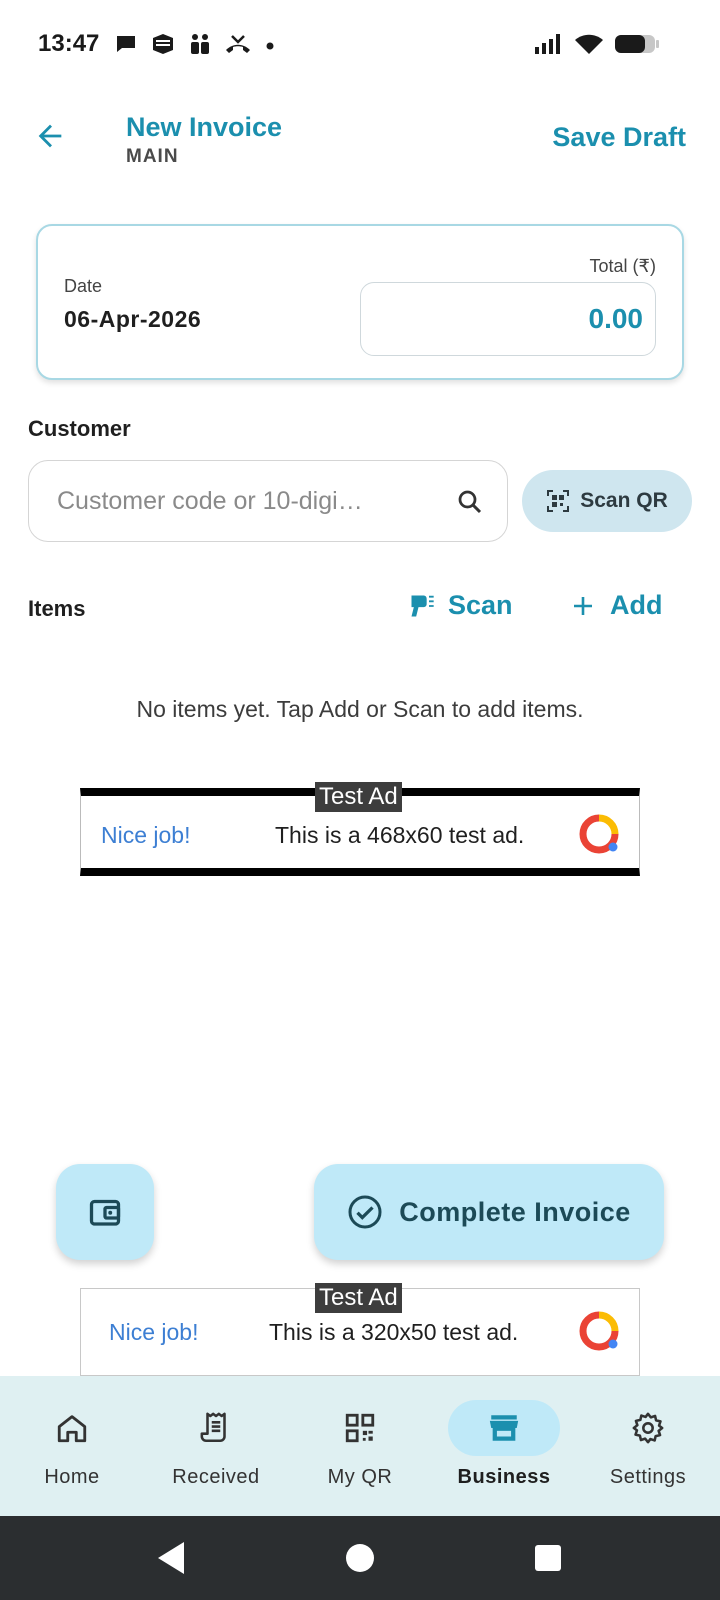 The width and height of the screenshot is (720, 1600). What do you see at coordinates (470, 502) in the screenshot?
I see `search-icon` at bounding box center [470, 502].